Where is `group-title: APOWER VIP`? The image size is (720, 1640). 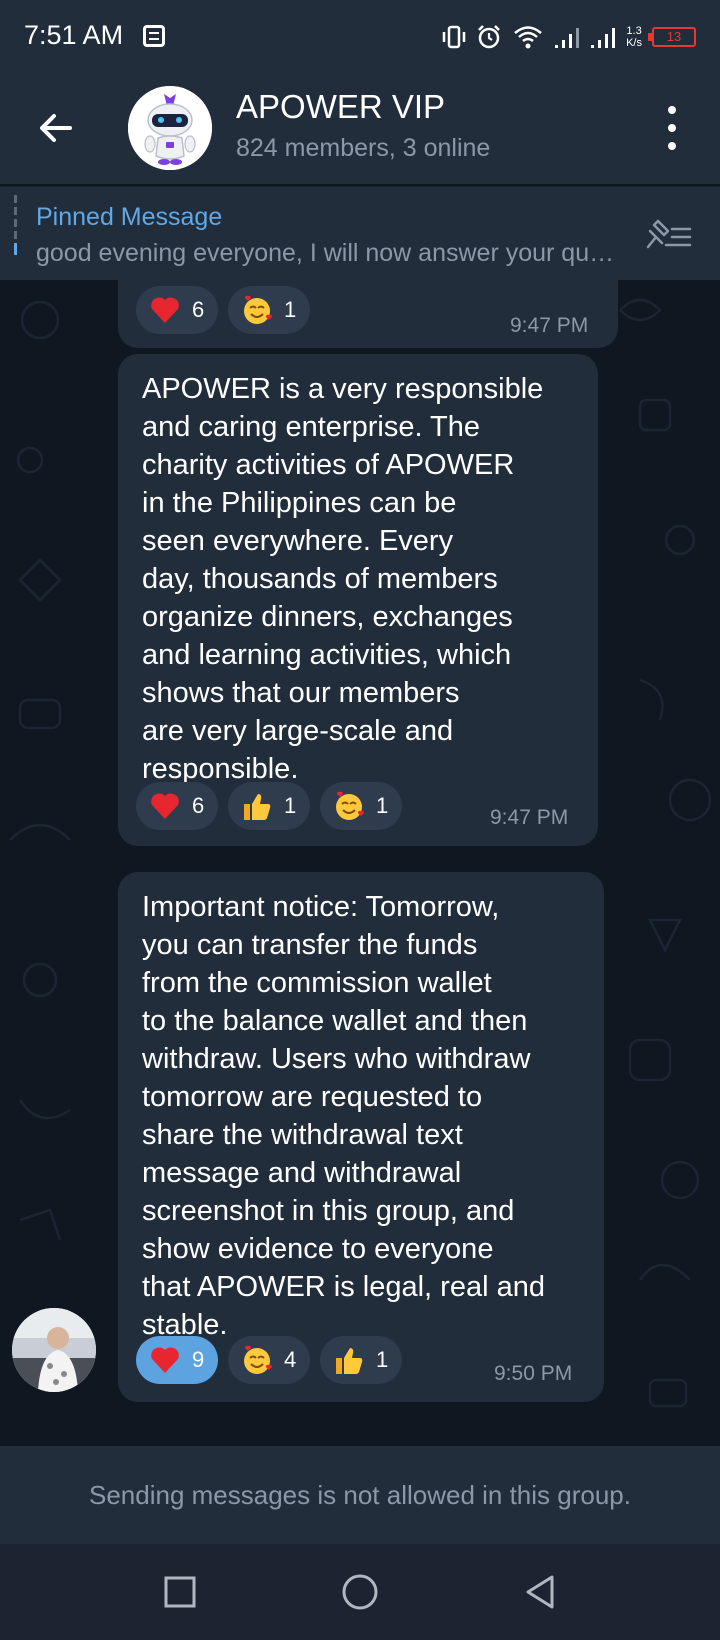 group-title: APOWER VIP is located at coordinates (340, 107).